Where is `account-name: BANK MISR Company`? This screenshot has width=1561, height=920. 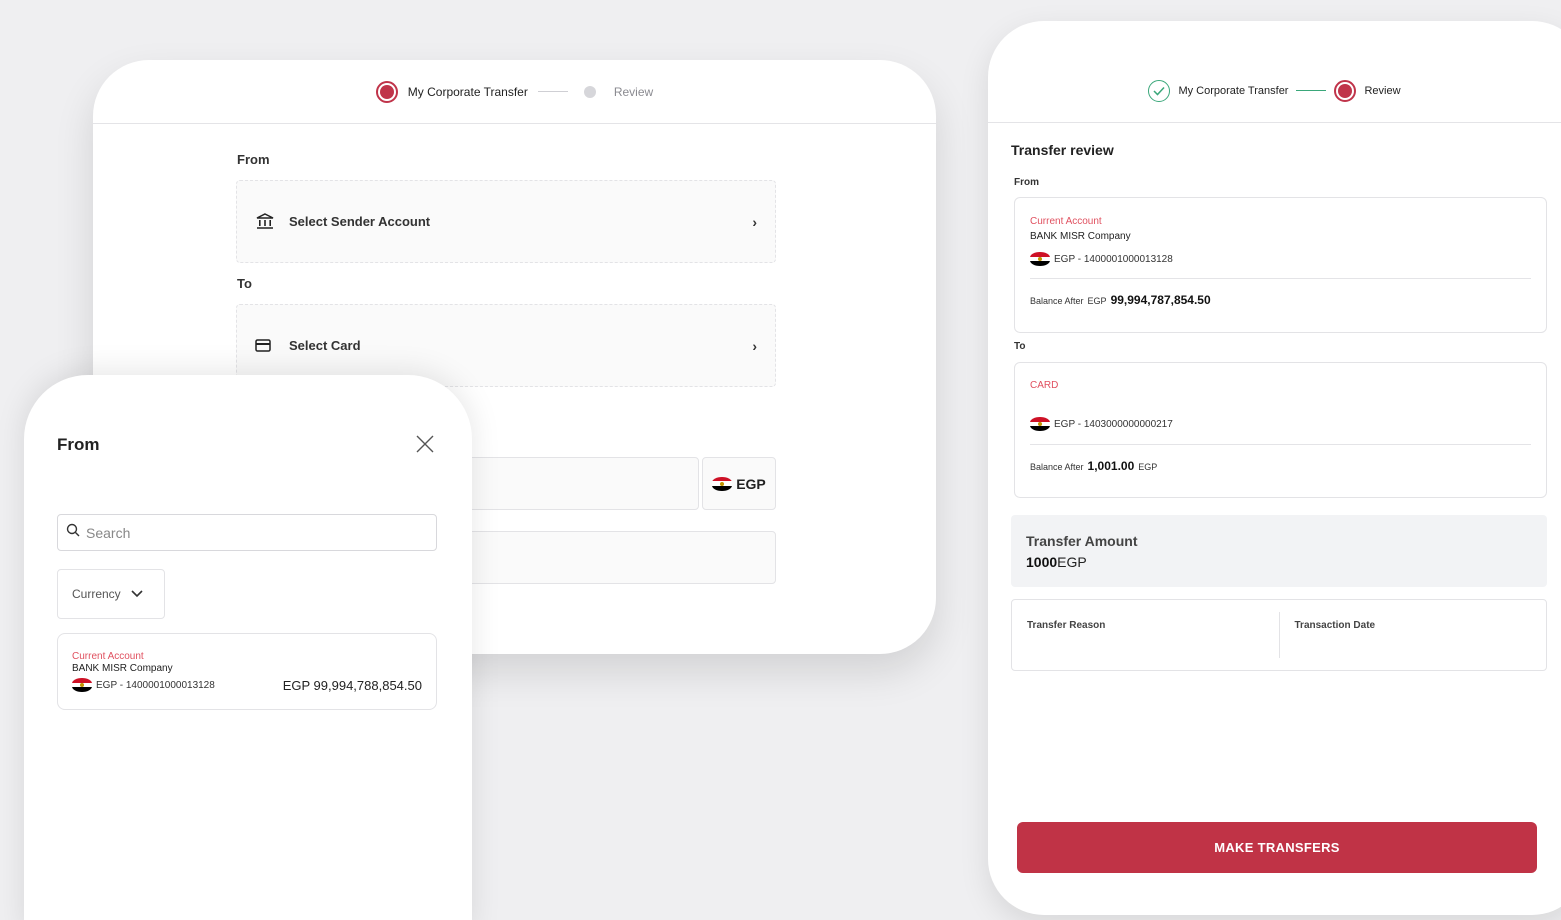
account-name: BANK MISR Company is located at coordinates (122, 668).